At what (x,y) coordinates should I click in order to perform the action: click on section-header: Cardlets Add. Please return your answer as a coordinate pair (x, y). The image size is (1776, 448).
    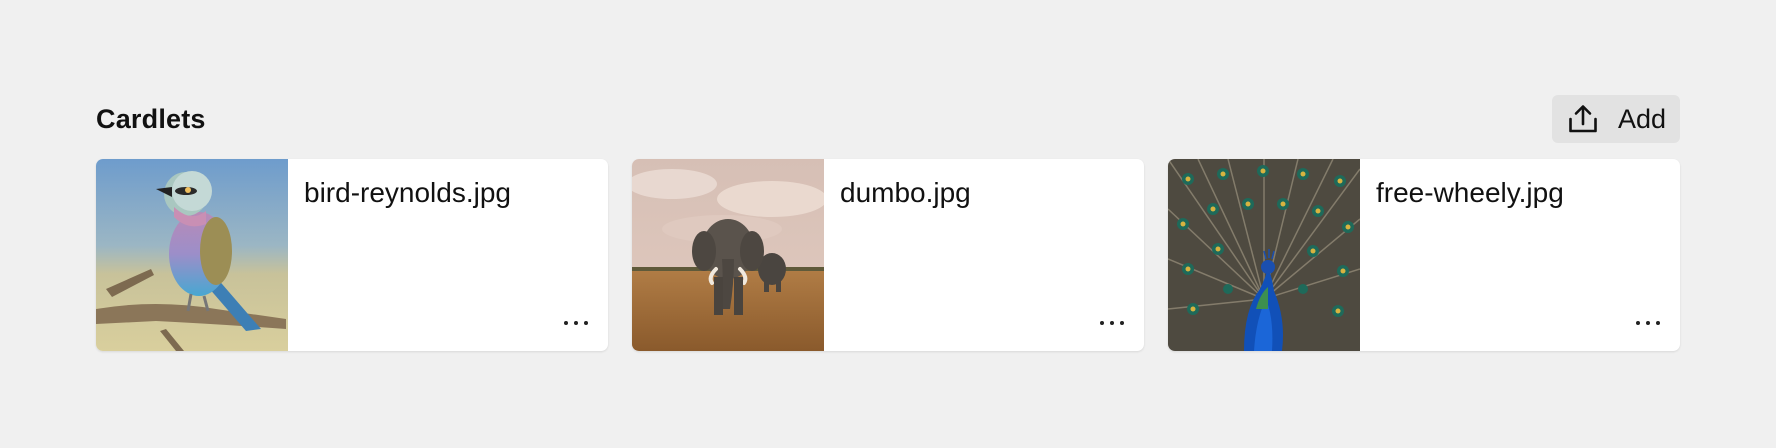
    Looking at the image, I should click on (888, 119).